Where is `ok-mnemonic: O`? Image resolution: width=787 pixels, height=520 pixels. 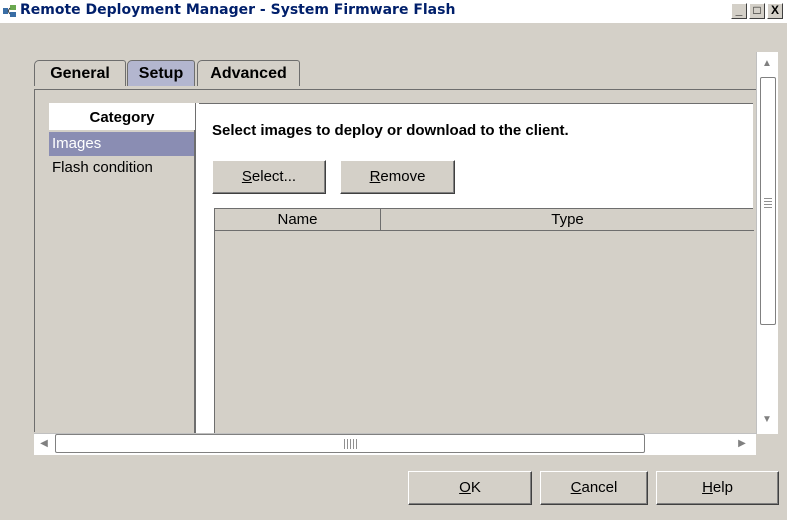
ok-mnemonic: O is located at coordinates (465, 487).